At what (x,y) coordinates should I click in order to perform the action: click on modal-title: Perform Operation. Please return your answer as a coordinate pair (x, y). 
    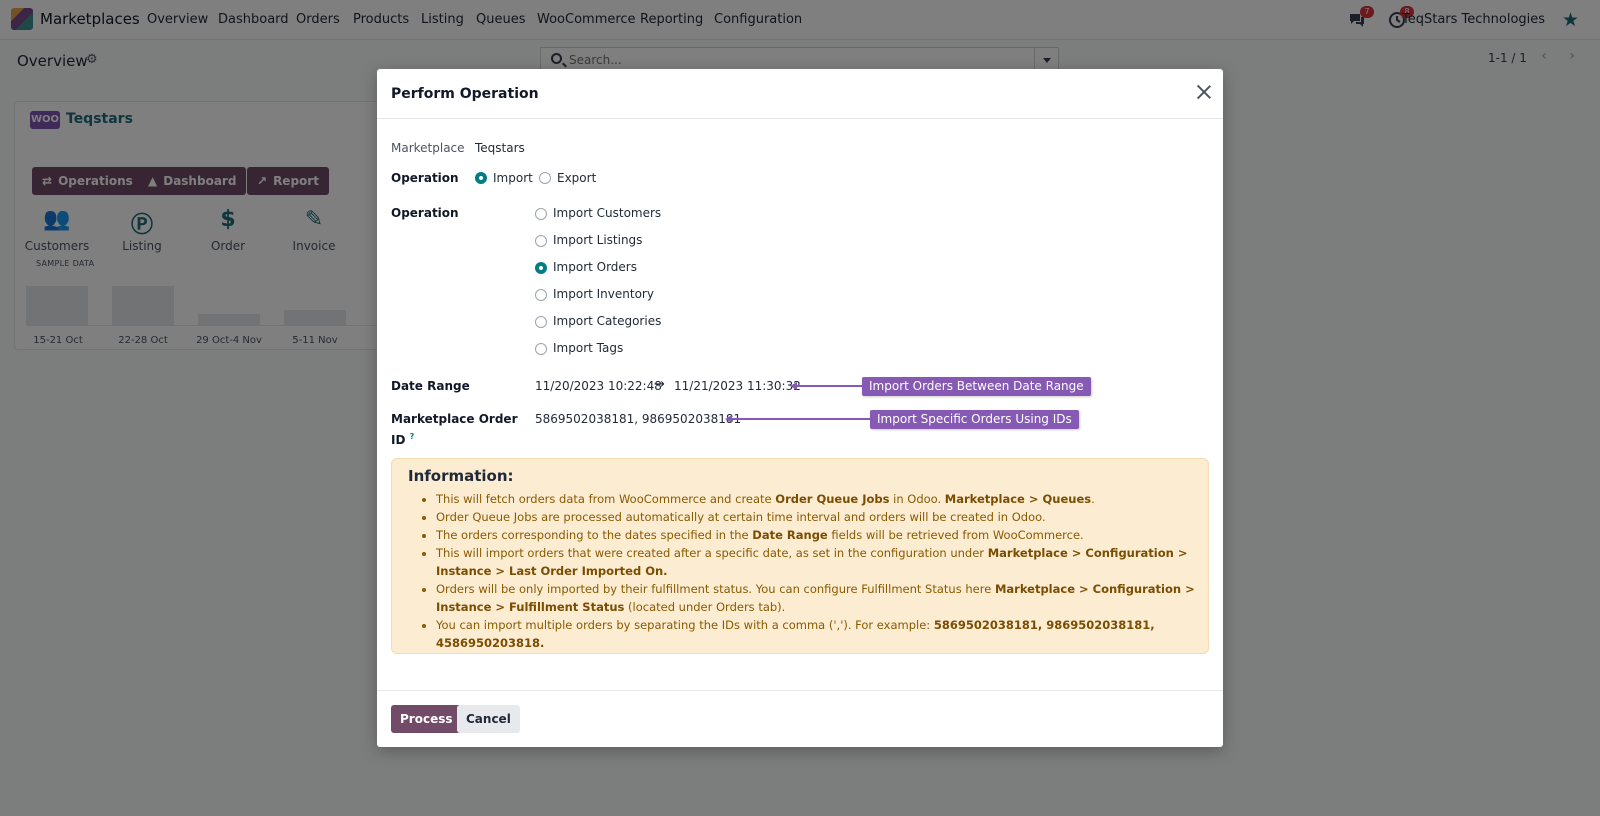
    Looking at the image, I should click on (465, 94).